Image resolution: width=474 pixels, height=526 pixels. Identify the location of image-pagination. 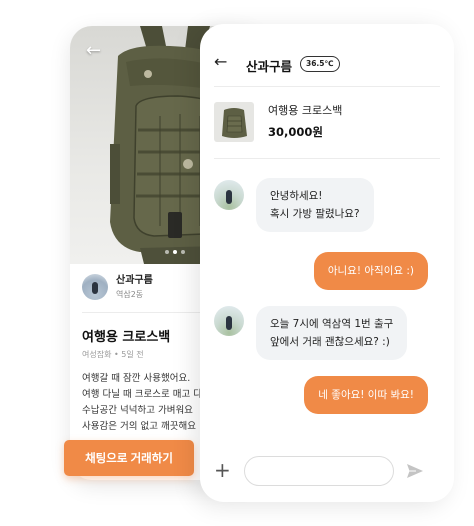
(175, 252).